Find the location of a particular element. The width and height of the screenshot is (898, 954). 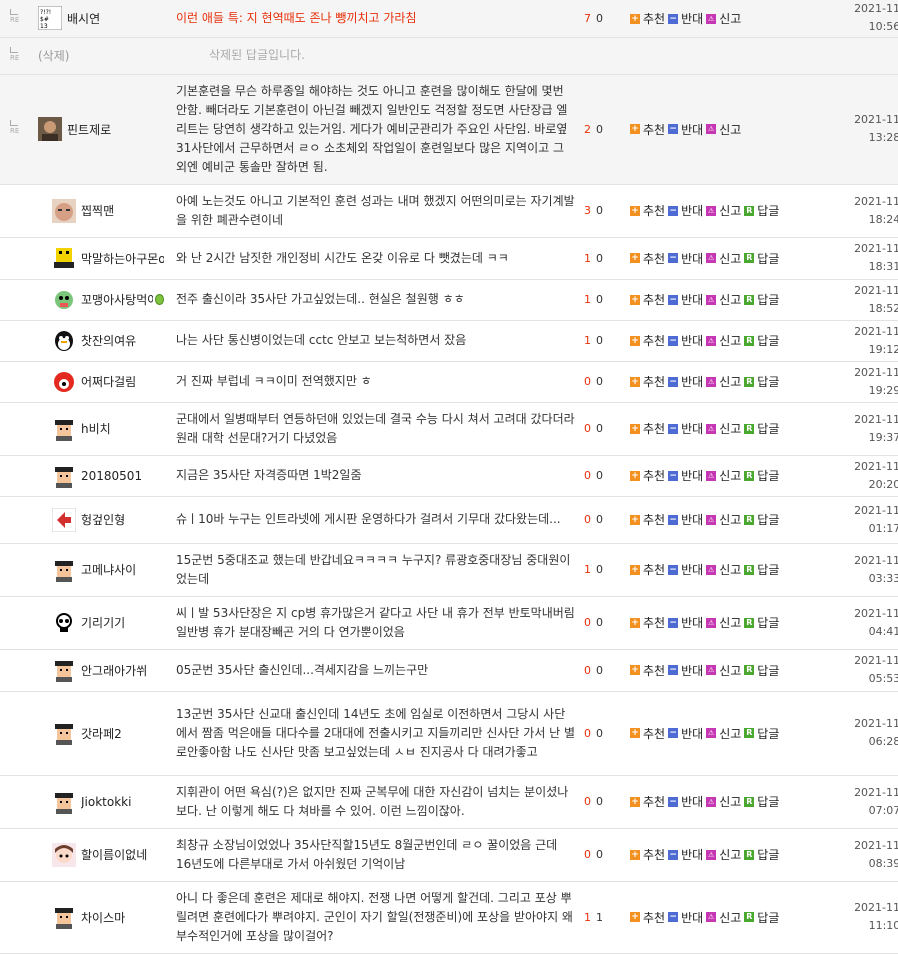

author-cell: 안그래아가쒸 is located at coordinates (101, 670).